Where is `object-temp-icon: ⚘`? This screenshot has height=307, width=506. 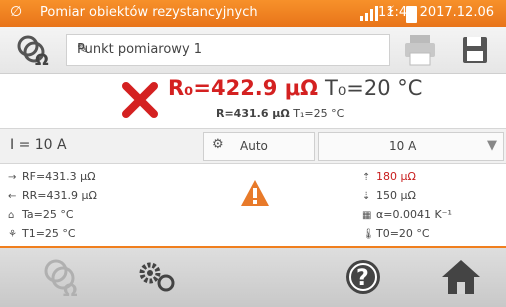 object-temp-icon: ⚘ is located at coordinates (12, 234).